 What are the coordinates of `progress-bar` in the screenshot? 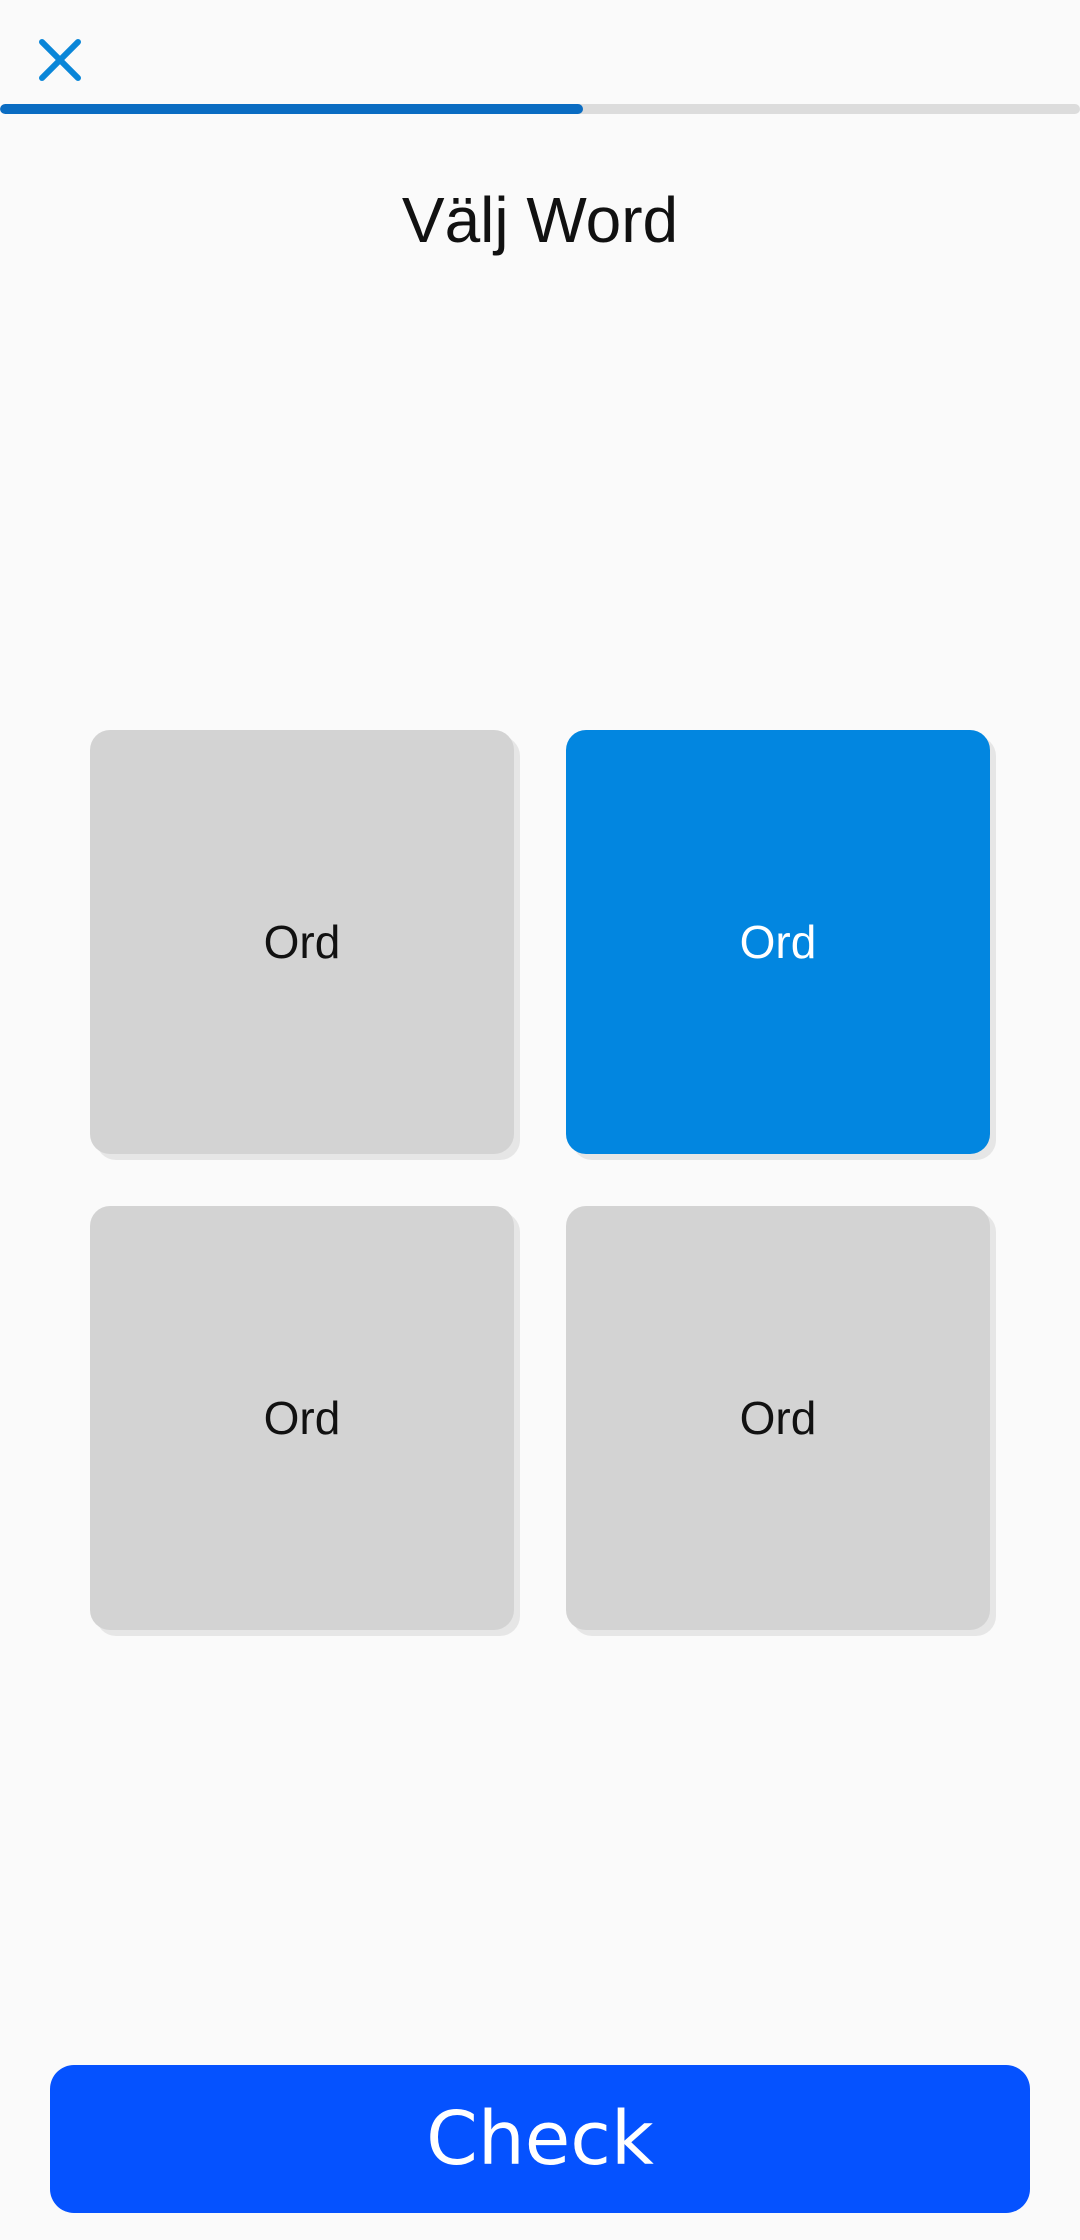 It's located at (540, 109).